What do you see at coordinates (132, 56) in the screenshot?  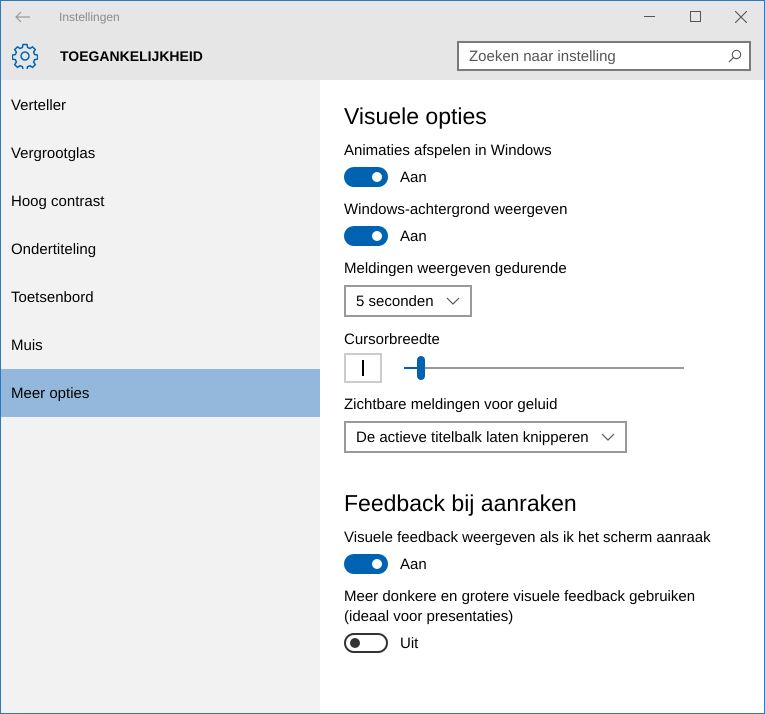 I see `page-title: TOEGANKELIJKHEID` at bounding box center [132, 56].